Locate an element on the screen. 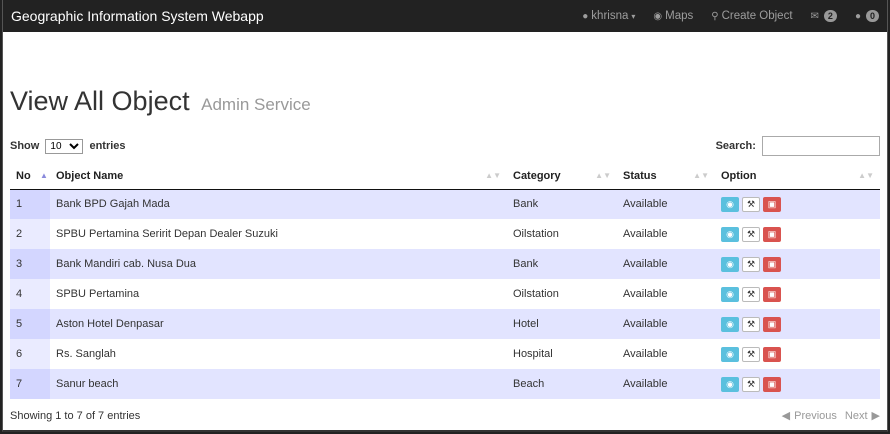  cell-object-name: Bank BPD Gajah Mada is located at coordinates (278, 204).